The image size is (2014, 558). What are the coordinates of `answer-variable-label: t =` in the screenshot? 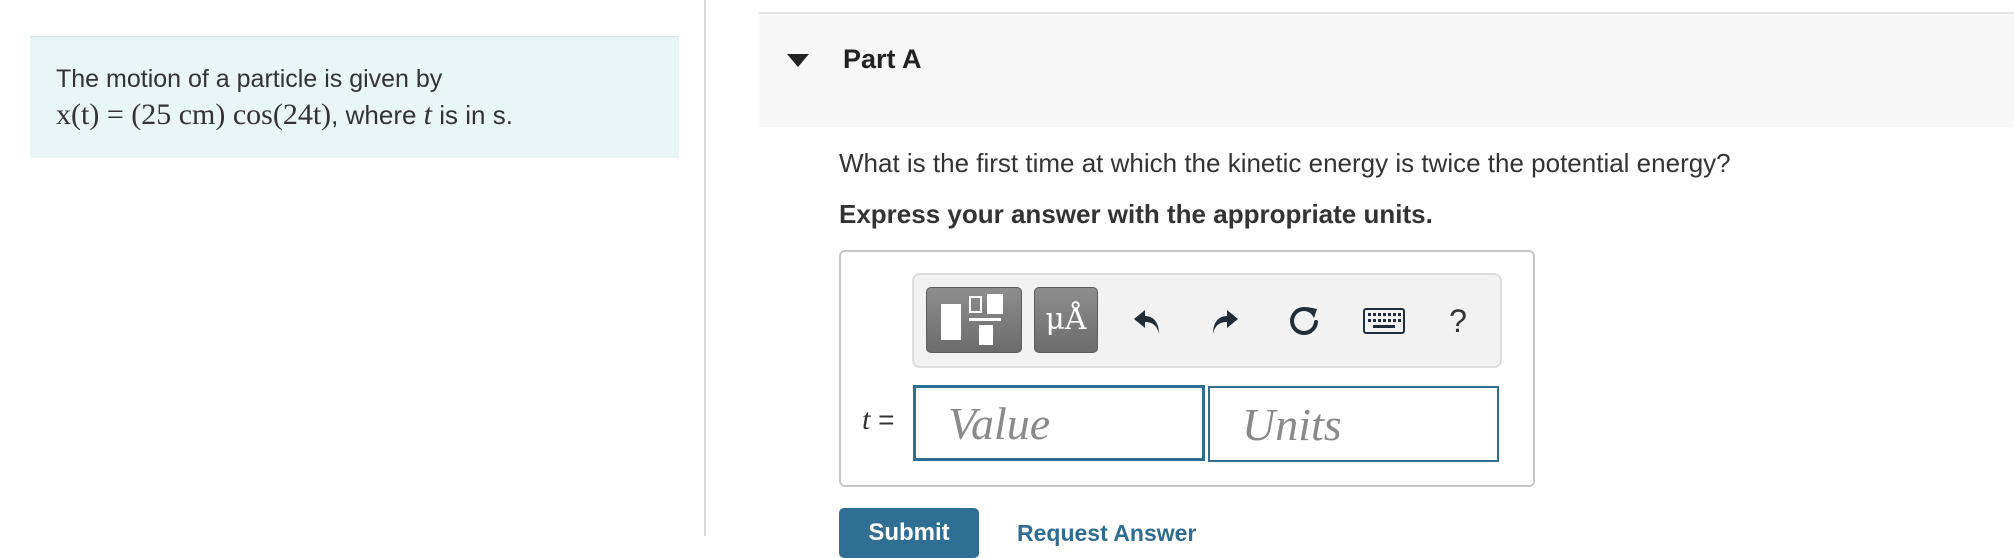 It's located at (878, 420).